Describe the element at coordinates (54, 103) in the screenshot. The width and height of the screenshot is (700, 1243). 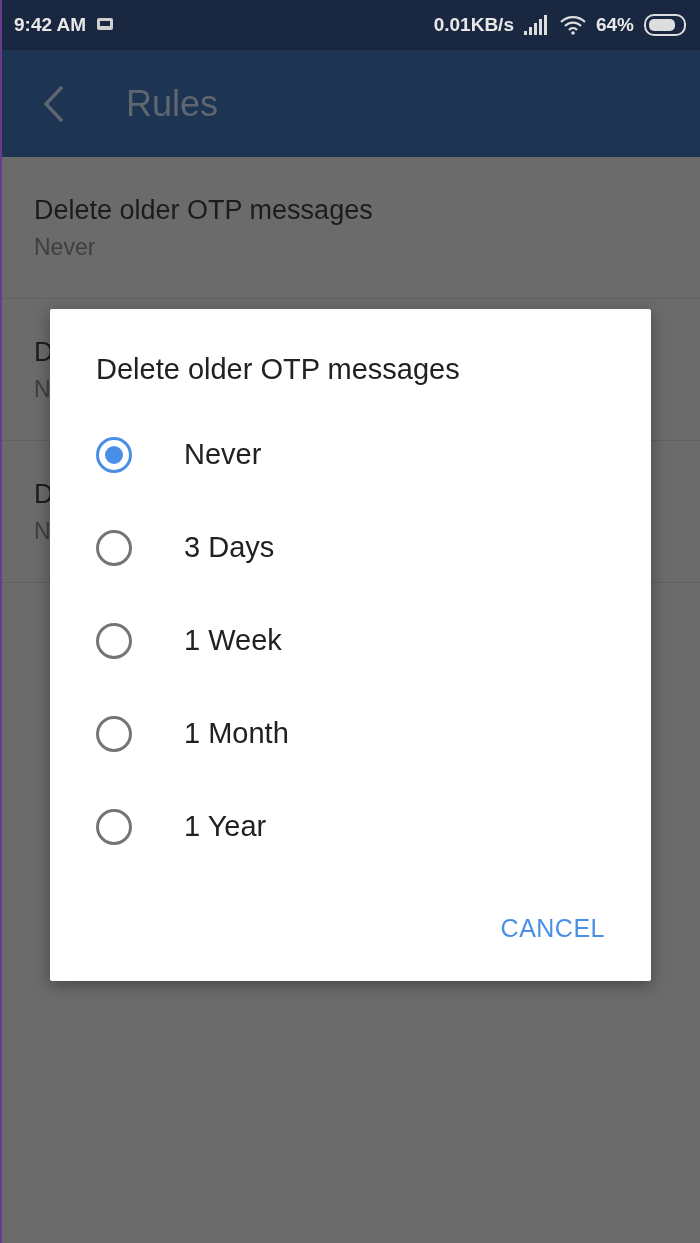
I see `back-icon` at that location.